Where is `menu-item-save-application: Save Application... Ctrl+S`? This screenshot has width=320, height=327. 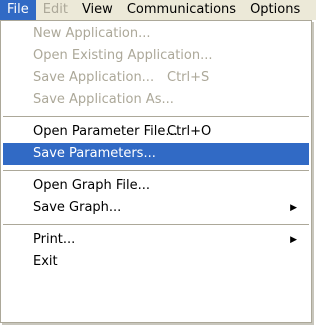
menu-item-save-application: Save Application... Ctrl+S is located at coordinates (156, 78).